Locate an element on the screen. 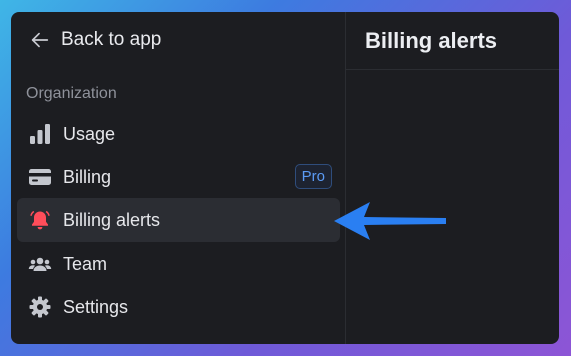 This screenshot has height=356, width=571. back-to-app-link: Back to app is located at coordinates (95, 40).